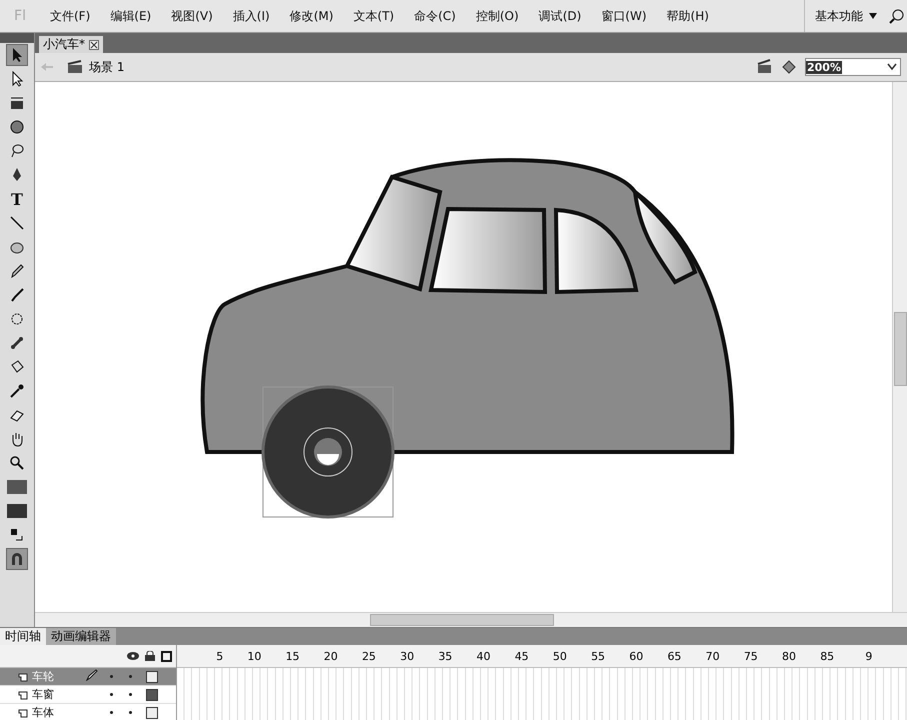 The width and height of the screenshot is (907, 720). I want to click on line-icon, so click(17, 223).